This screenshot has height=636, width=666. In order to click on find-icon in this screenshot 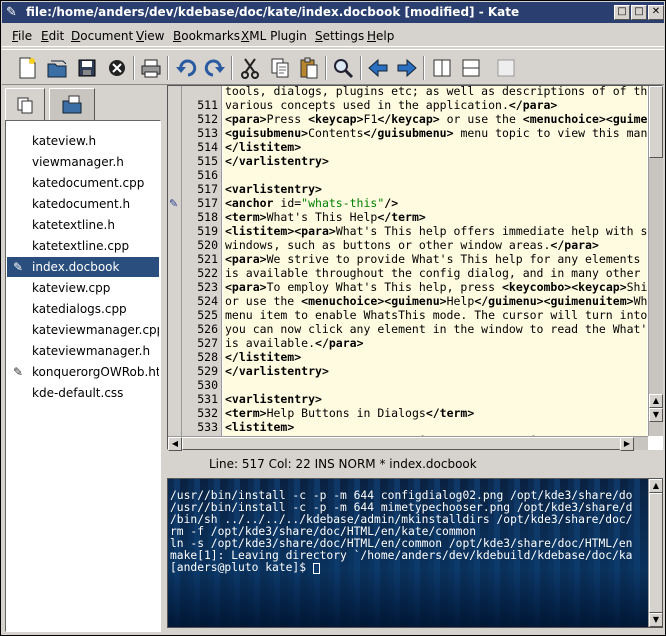, I will do `click(343, 68)`.